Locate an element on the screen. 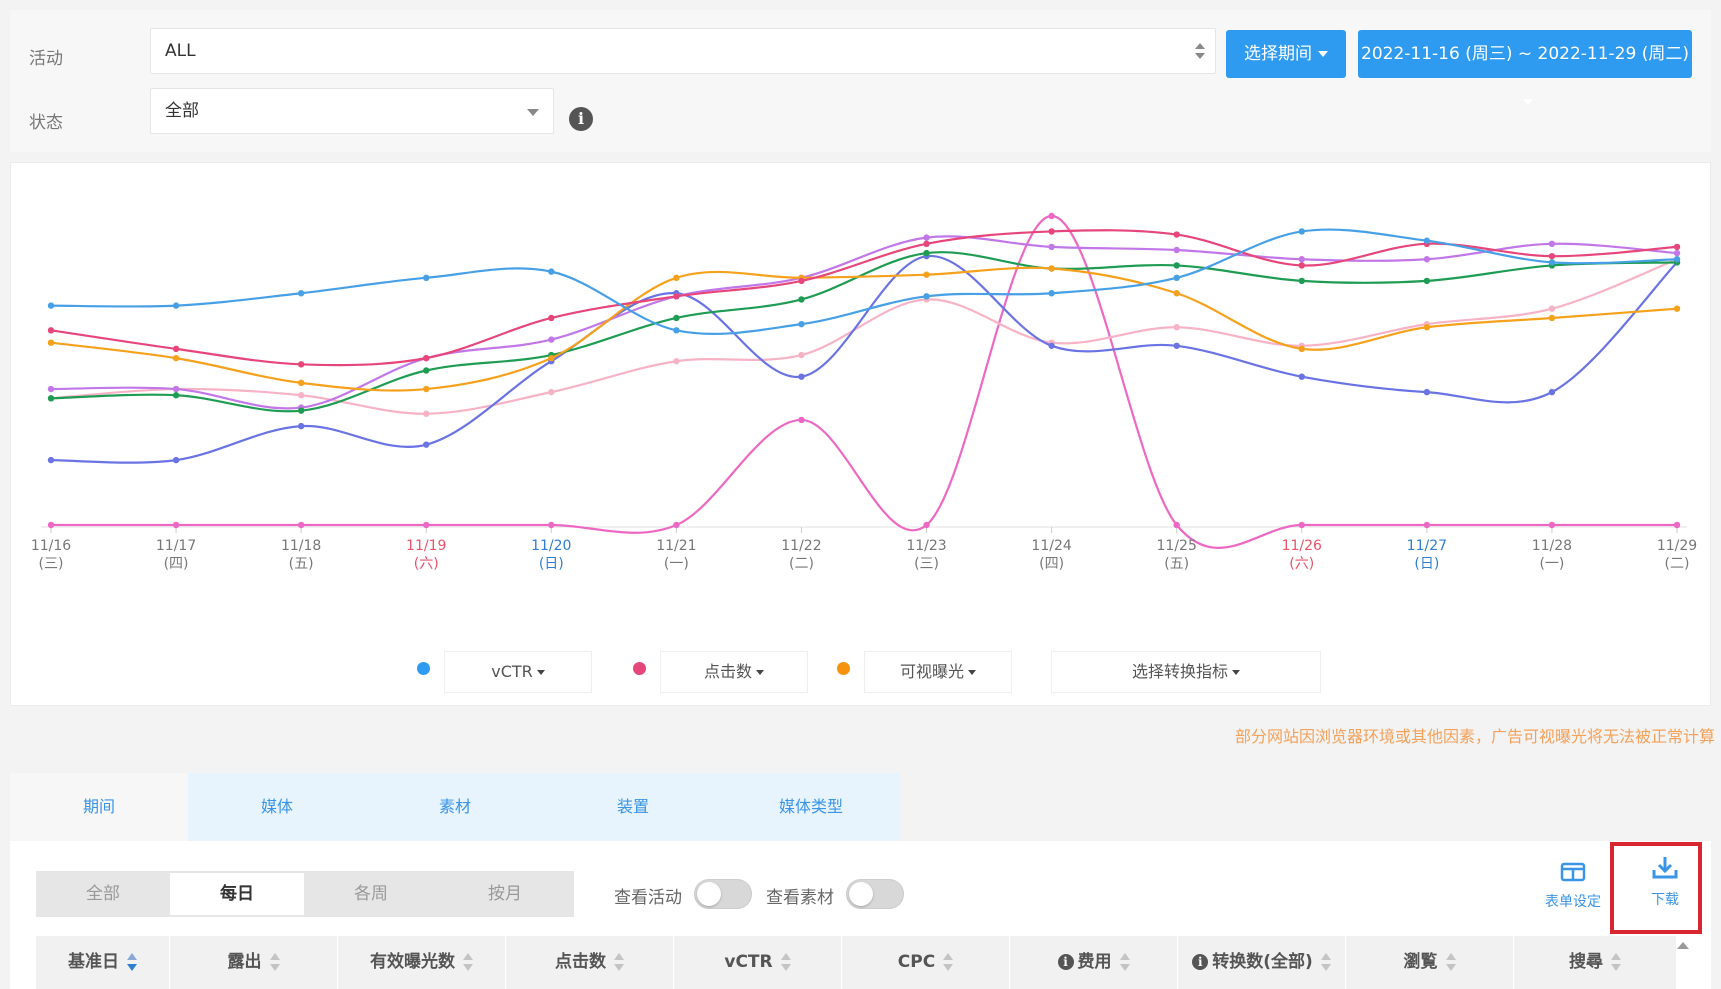 This screenshot has width=1721, height=989. tab-creative: 素材 is located at coordinates (455, 807).